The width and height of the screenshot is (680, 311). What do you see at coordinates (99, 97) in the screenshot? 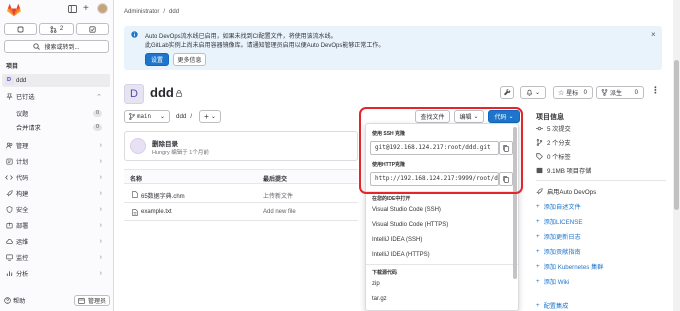
I see `chevron-up-icon: ⌃` at bounding box center [99, 97].